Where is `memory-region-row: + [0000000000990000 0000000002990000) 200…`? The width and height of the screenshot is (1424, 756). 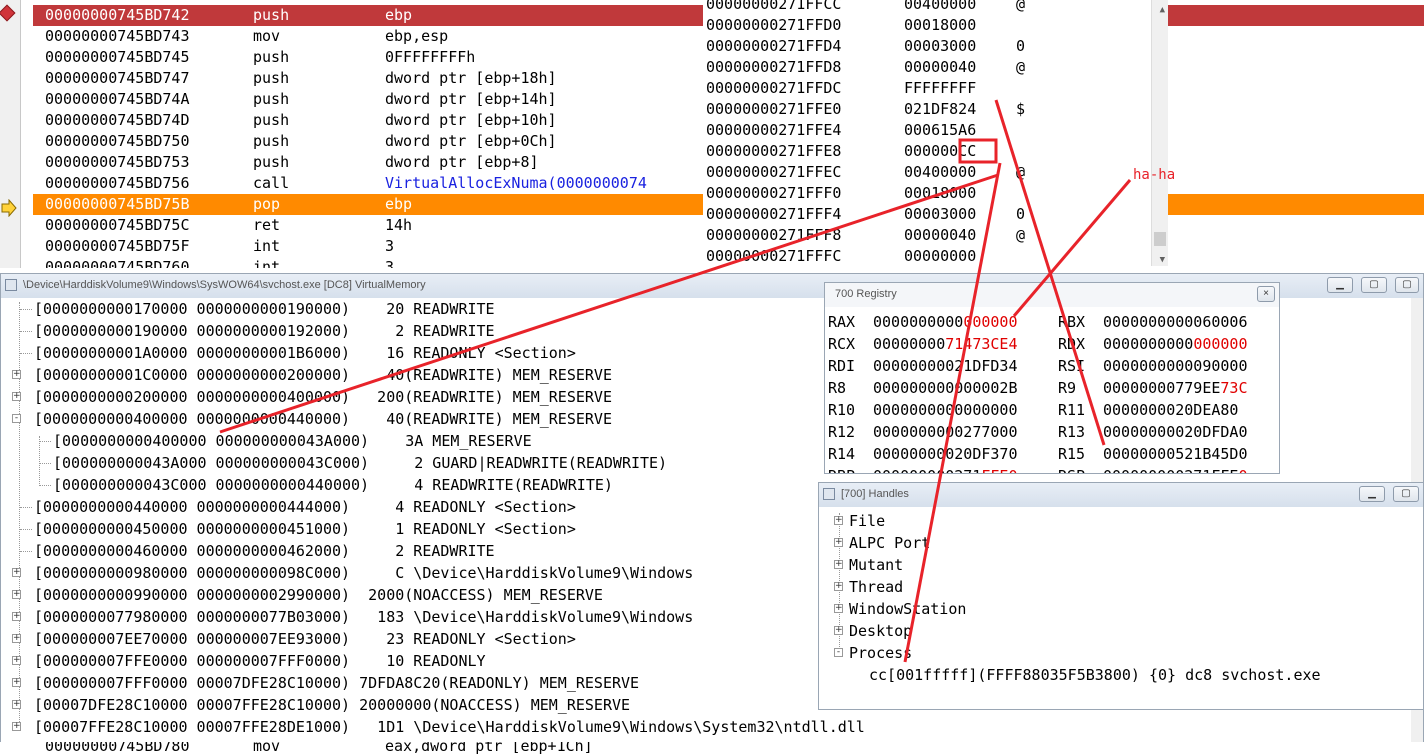
memory-region-row: + [0000000000990000 0000000002990000) 200… is located at coordinates (307, 595).